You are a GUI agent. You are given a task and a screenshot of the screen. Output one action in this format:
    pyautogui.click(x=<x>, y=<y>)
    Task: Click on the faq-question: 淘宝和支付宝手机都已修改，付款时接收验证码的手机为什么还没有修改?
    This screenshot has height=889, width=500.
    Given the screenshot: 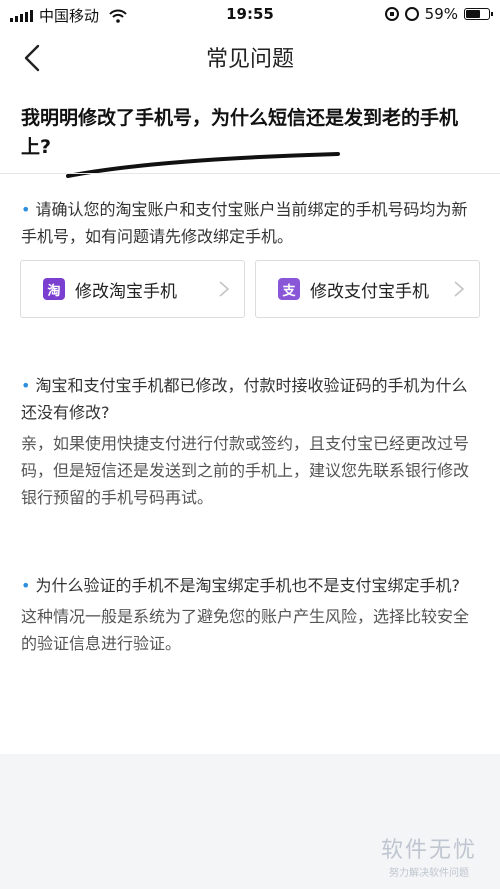 What is the action you would take?
    pyautogui.click(x=251, y=399)
    